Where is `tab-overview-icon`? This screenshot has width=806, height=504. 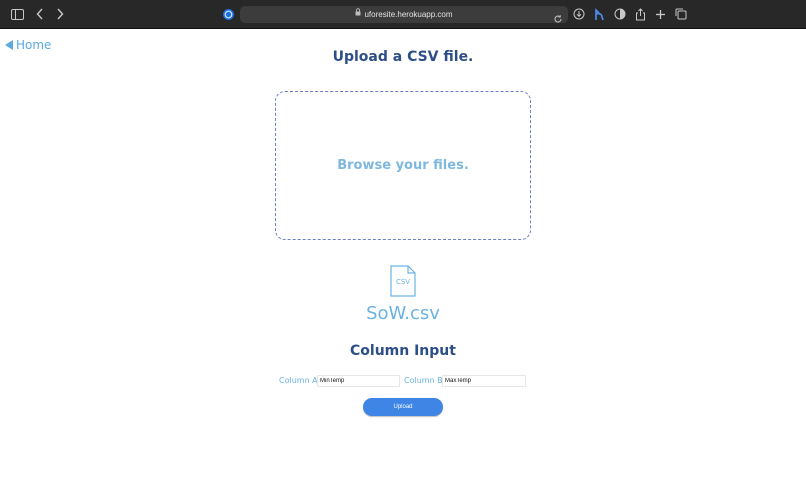
tab-overview-icon is located at coordinates (681, 14).